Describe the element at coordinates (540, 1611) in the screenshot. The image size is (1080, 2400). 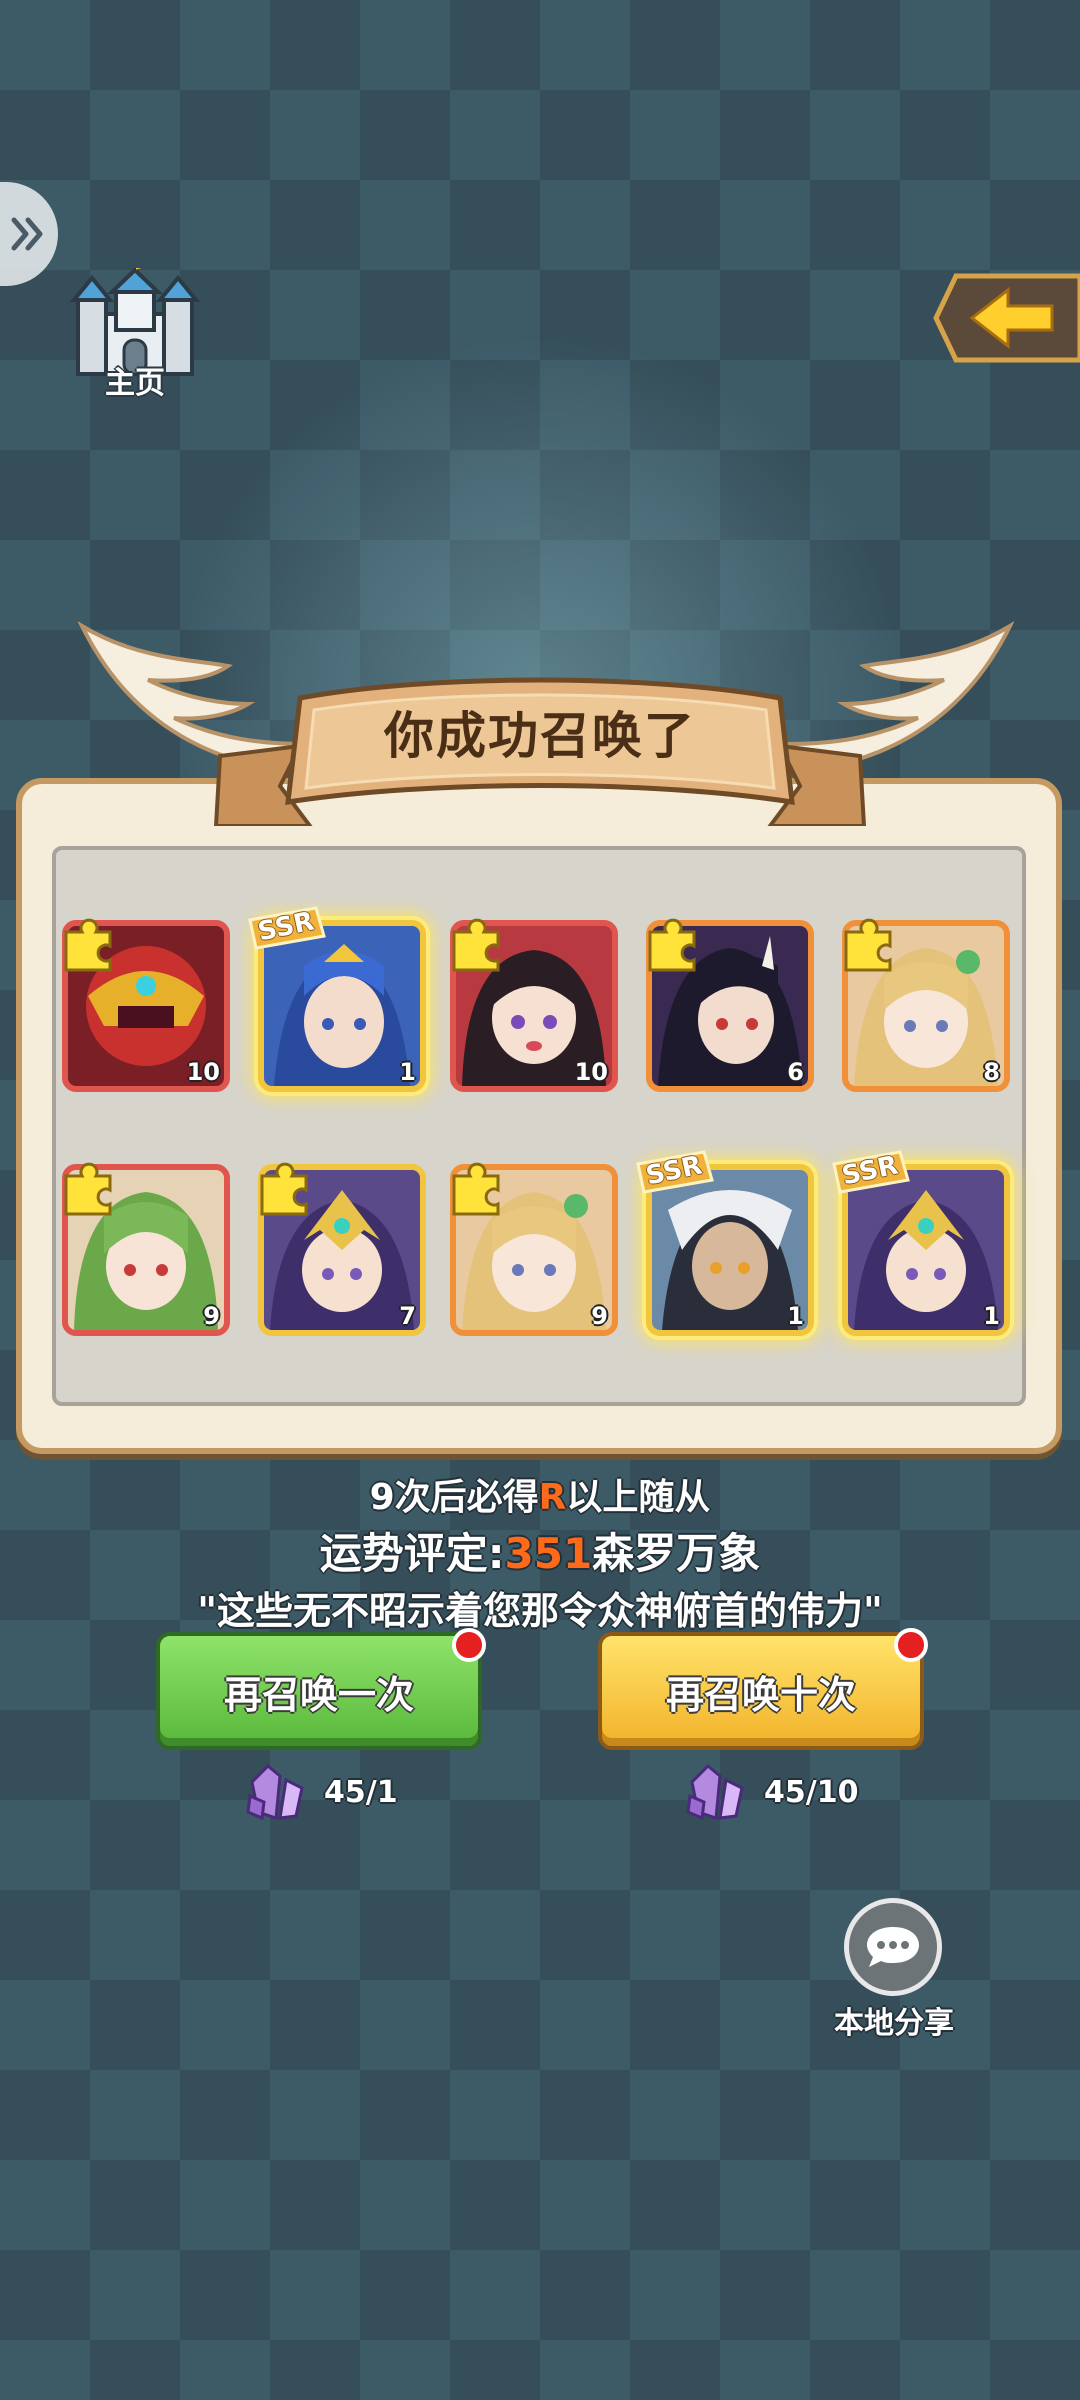
I see `fortune-quote: "这些无不昭示着您那令众神俯首的伟力"` at that location.